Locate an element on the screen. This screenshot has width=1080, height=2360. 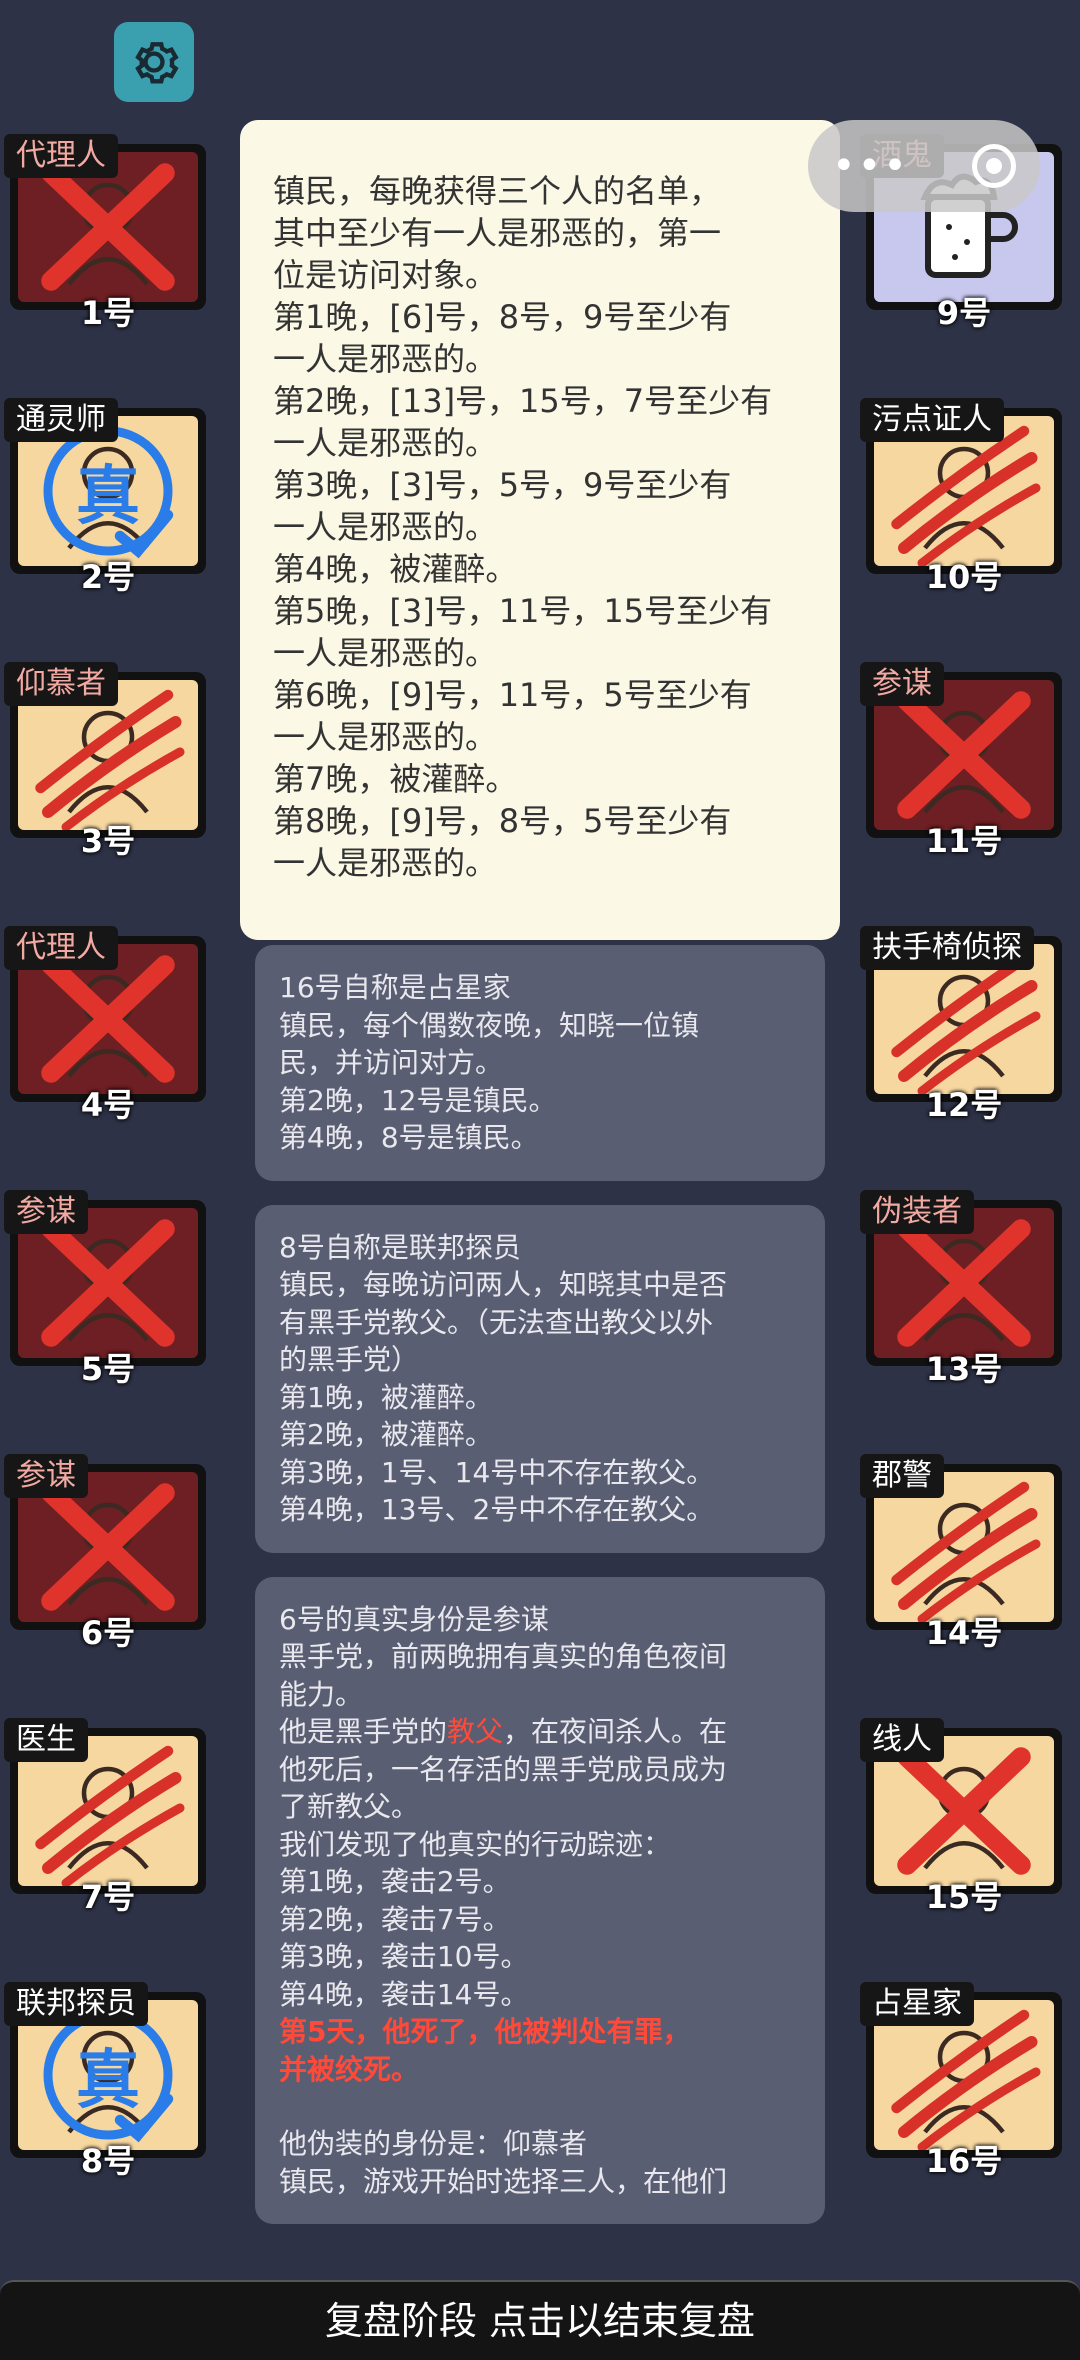
detail-line: 其中至少有一人是邪恶的，第一 is located at coordinates (497, 233).